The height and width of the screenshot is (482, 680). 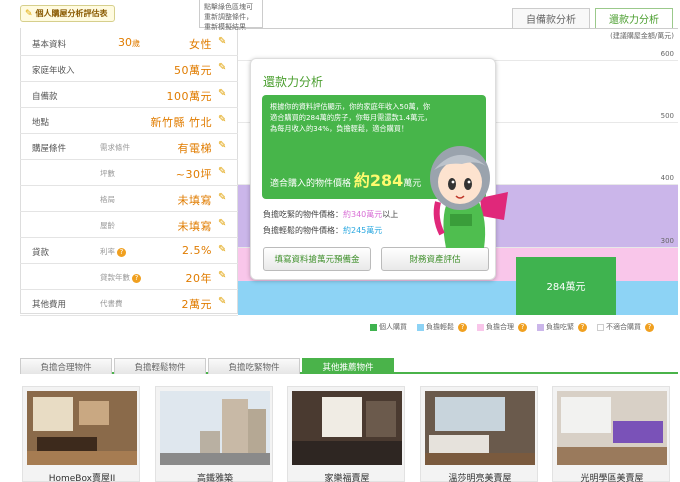 What do you see at coordinates (189, 96) in the screenshot?
I see `row-value: 100萬元` at bounding box center [189, 96].